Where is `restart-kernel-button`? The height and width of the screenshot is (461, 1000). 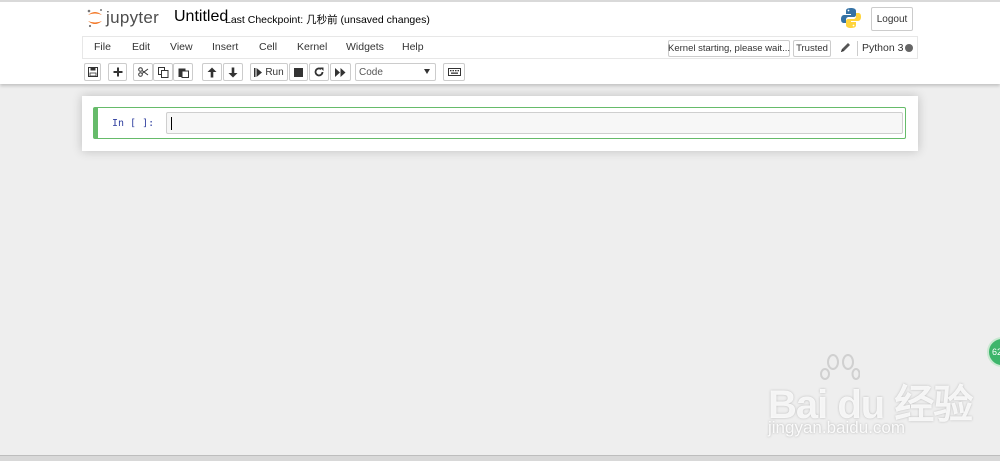 restart-kernel-button is located at coordinates (319, 72).